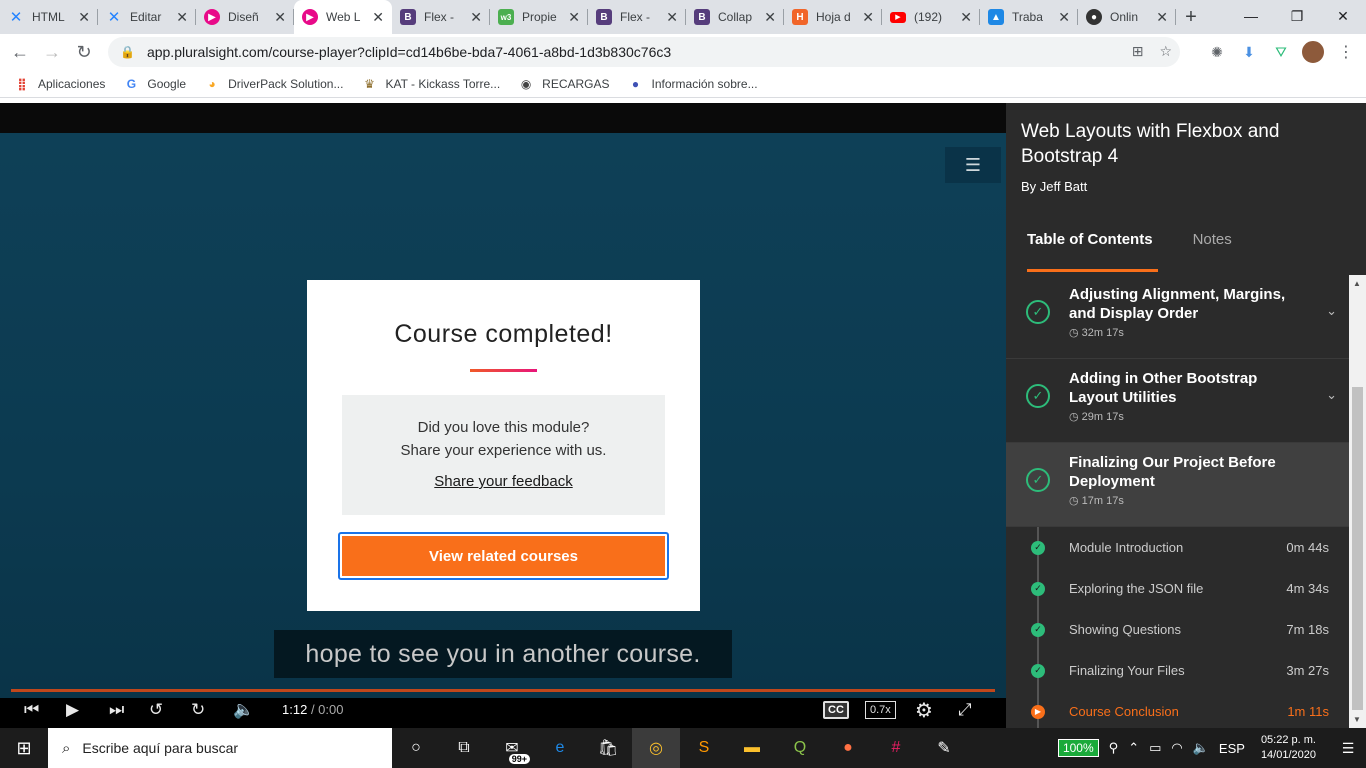  Describe the element at coordinates (49, 17) in the screenshot. I see `browser-tab: ✕ HTML ✕` at that location.